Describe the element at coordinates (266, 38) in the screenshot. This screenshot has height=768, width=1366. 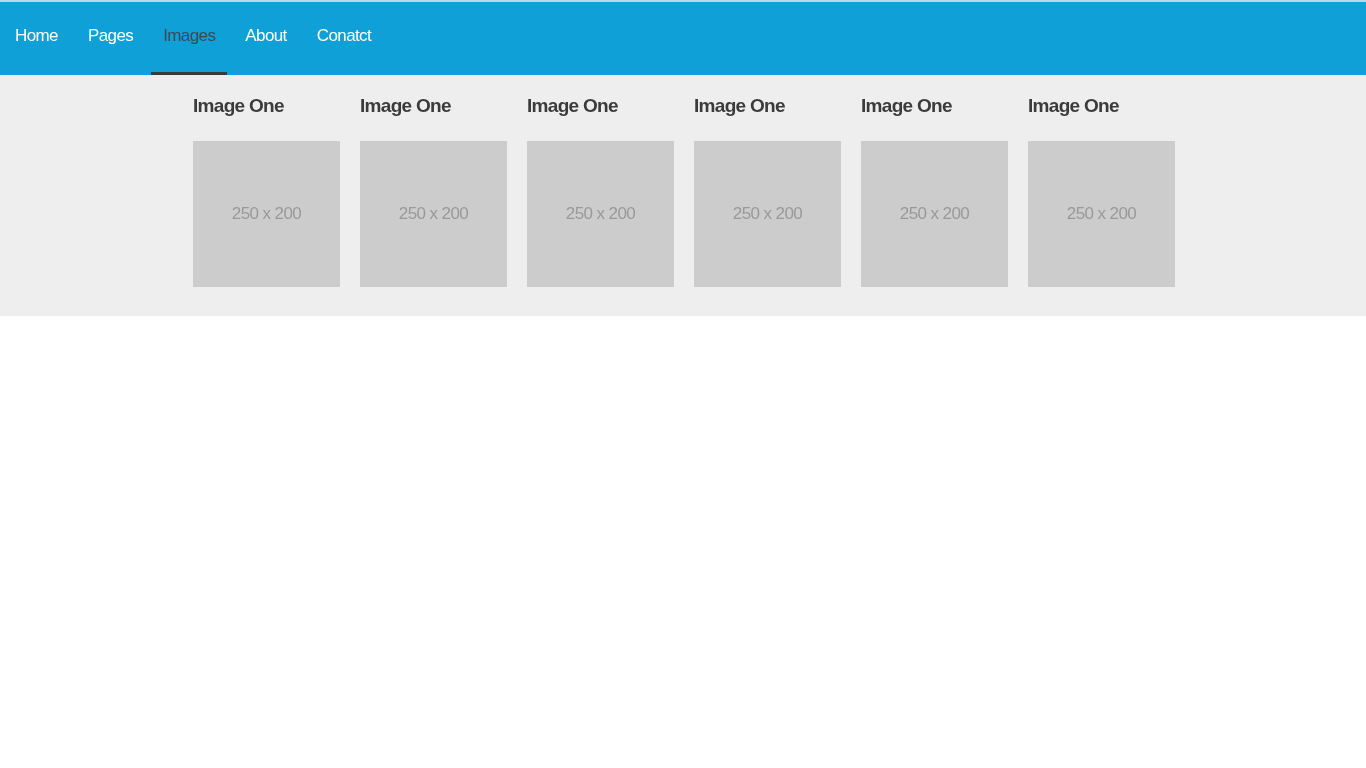
I see `nav-link: About` at that location.